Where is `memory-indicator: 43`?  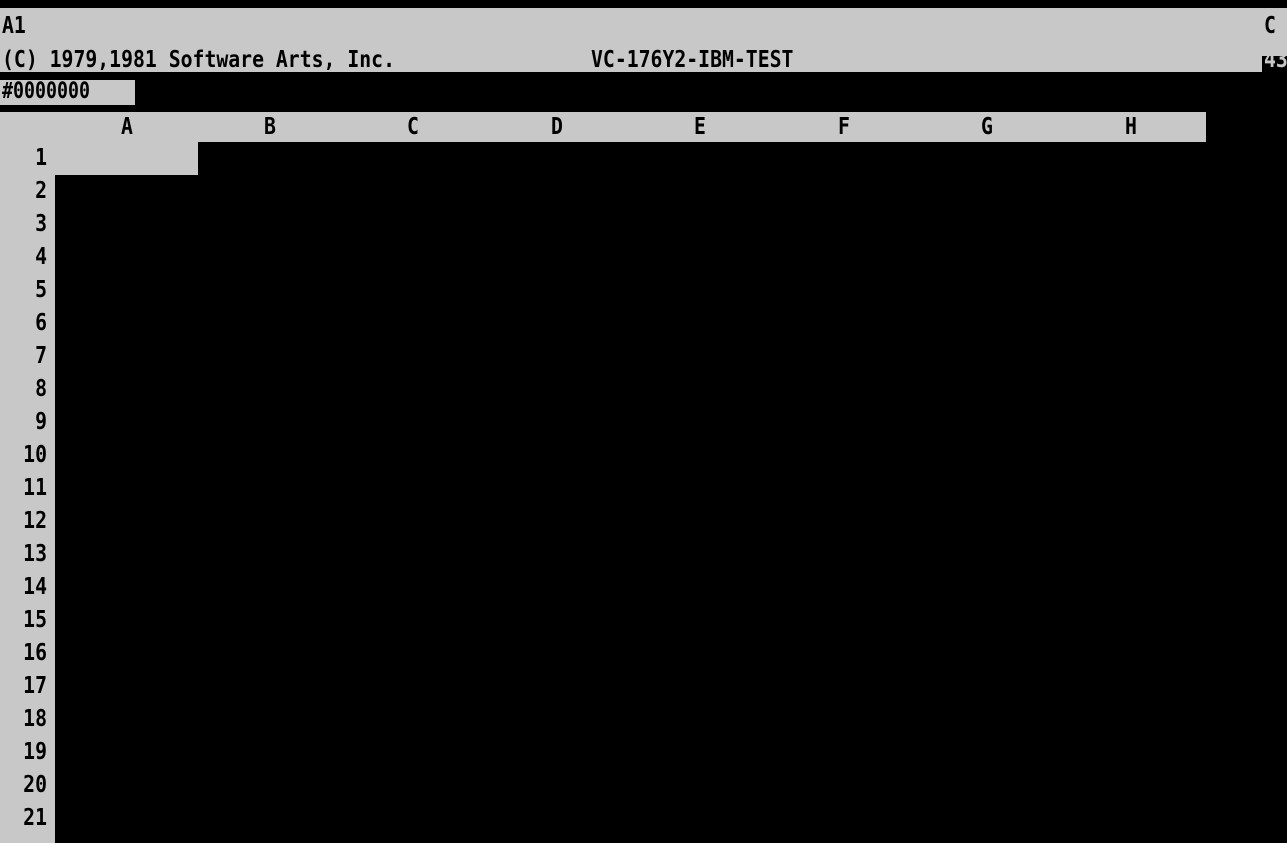
memory-indicator: 43 is located at coordinates (1275, 60).